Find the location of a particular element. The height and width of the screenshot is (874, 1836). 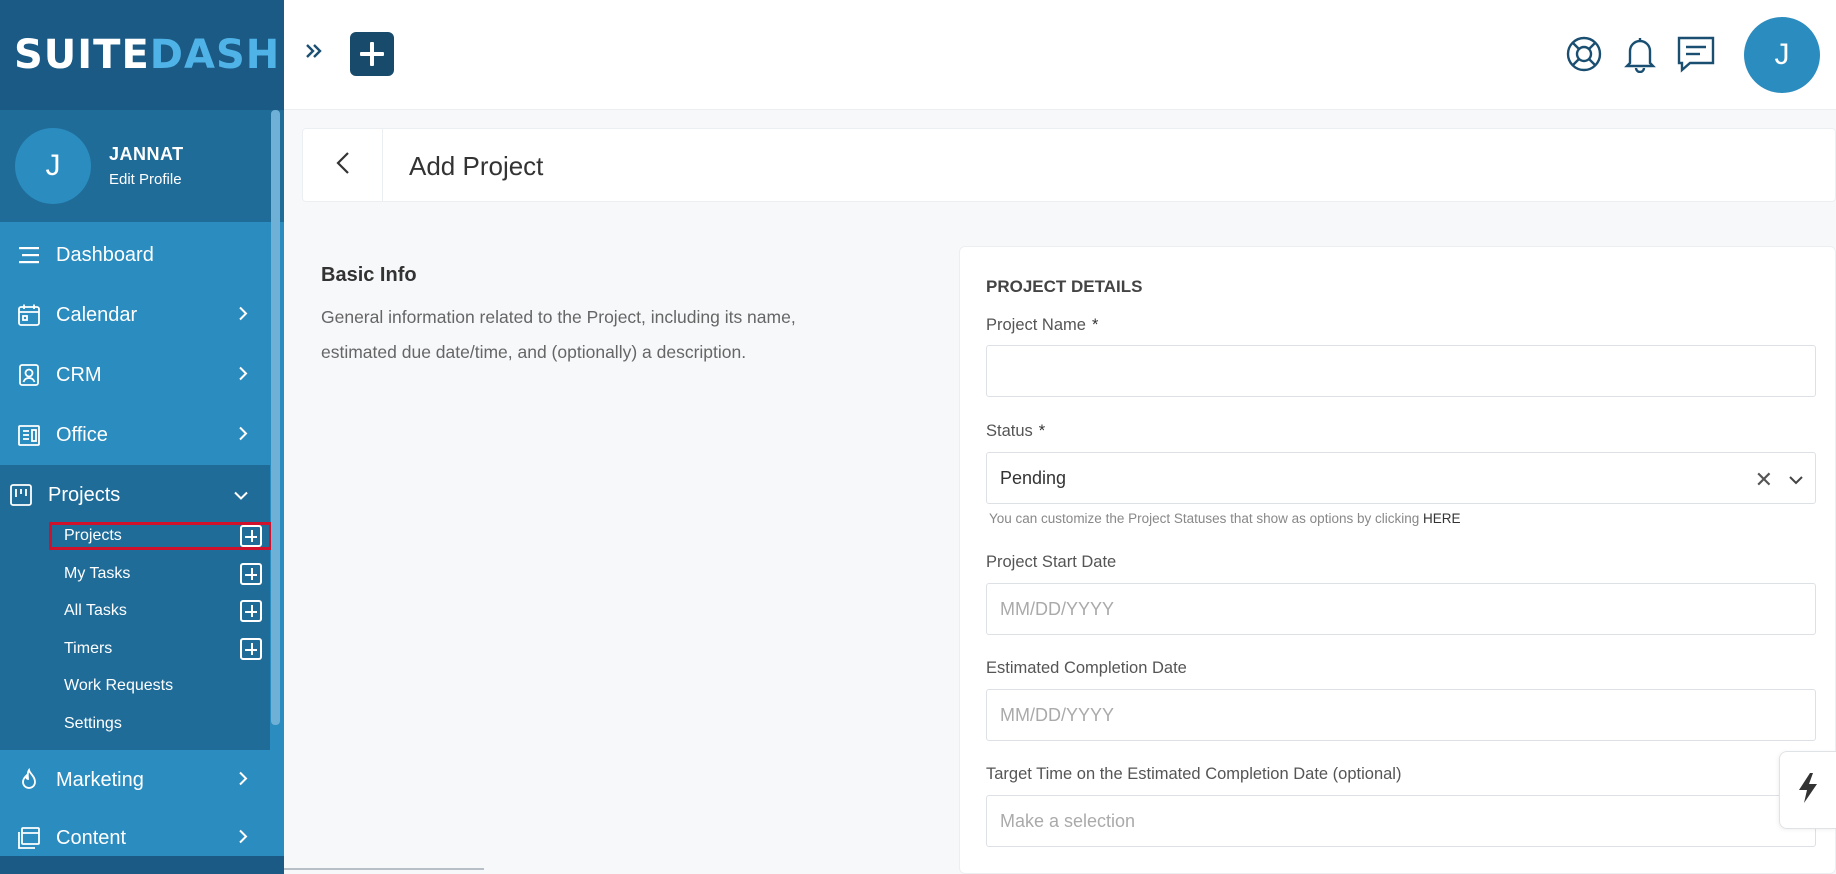

add-timer-icon is located at coordinates (251, 649).